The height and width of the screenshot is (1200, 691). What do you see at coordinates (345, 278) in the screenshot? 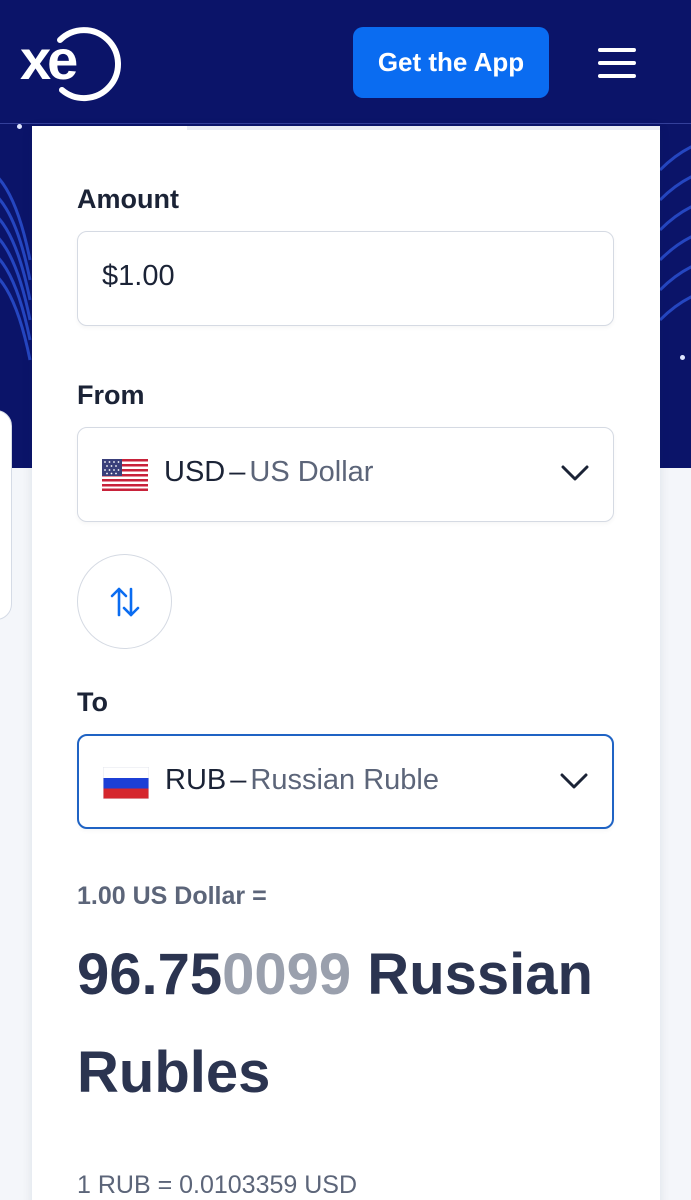
I see `amount-input: $1.00` at bounding box center [345, 278].